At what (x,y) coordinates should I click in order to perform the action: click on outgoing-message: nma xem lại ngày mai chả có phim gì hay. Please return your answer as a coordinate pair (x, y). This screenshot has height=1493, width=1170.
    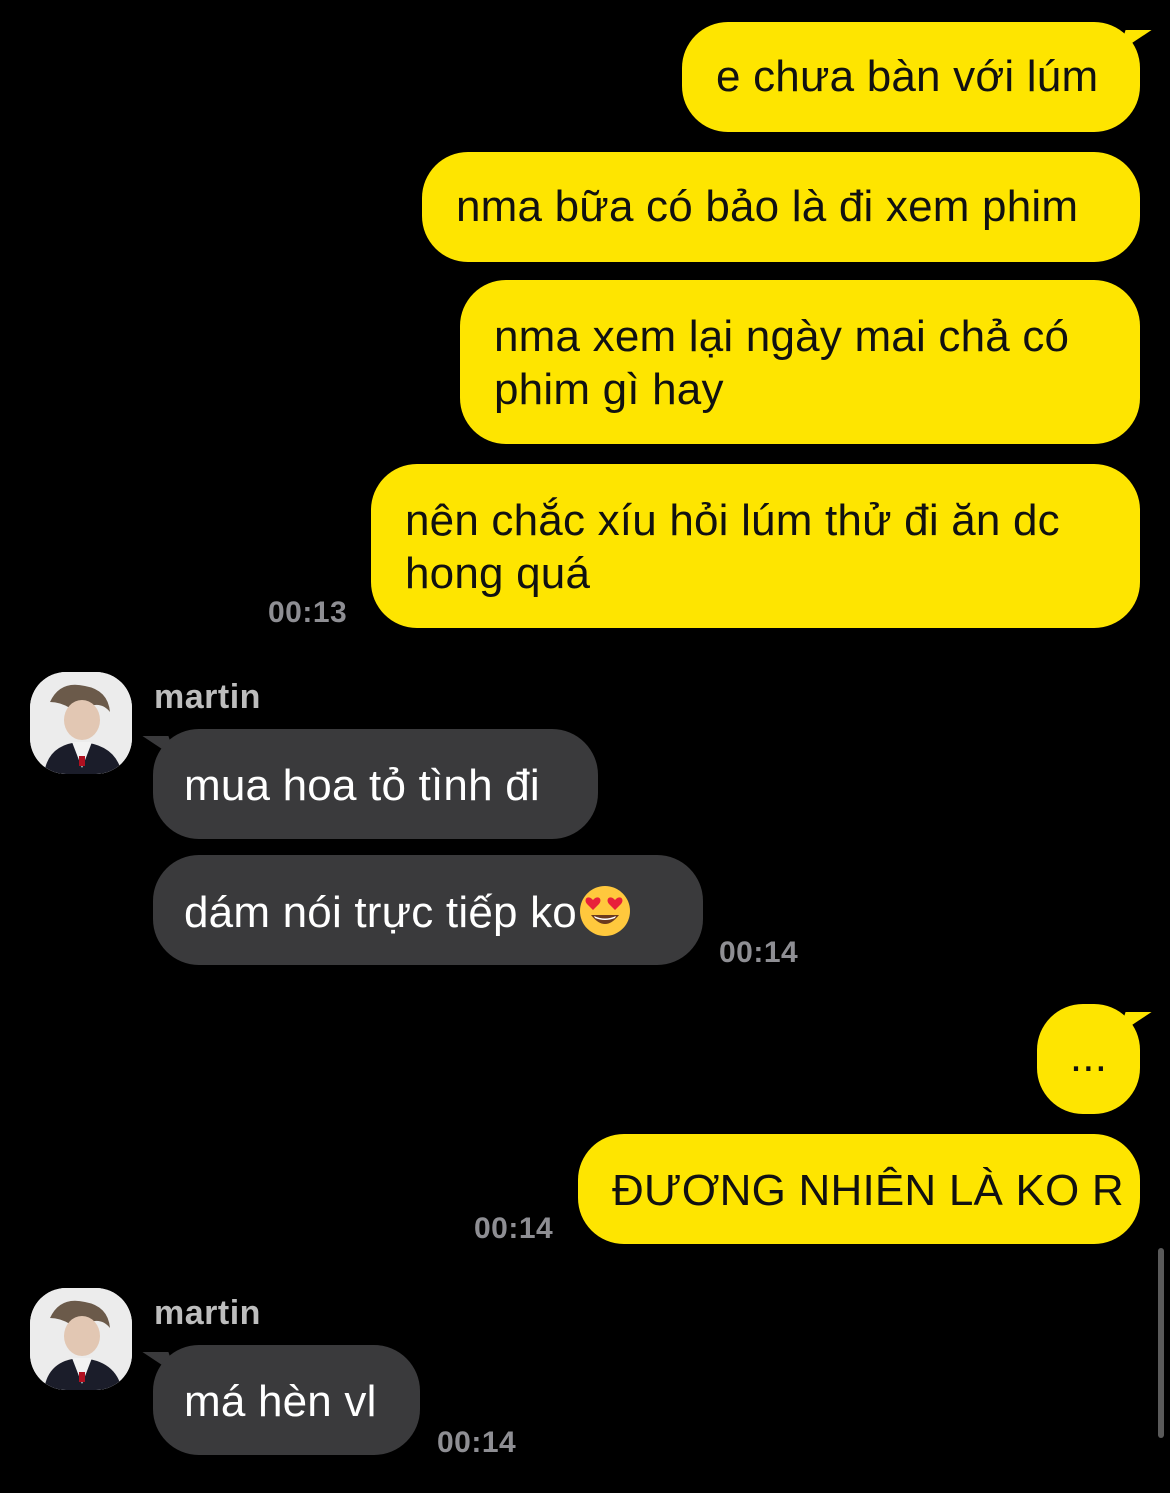
    Looking at the image, I should click on (800, 362).